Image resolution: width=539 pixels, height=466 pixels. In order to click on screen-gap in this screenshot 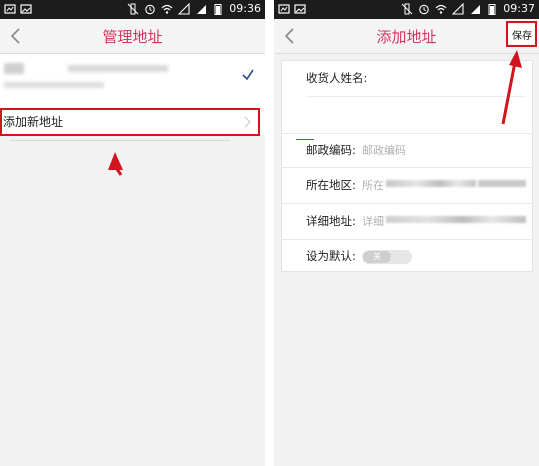, I will do `click(269, 233)`.